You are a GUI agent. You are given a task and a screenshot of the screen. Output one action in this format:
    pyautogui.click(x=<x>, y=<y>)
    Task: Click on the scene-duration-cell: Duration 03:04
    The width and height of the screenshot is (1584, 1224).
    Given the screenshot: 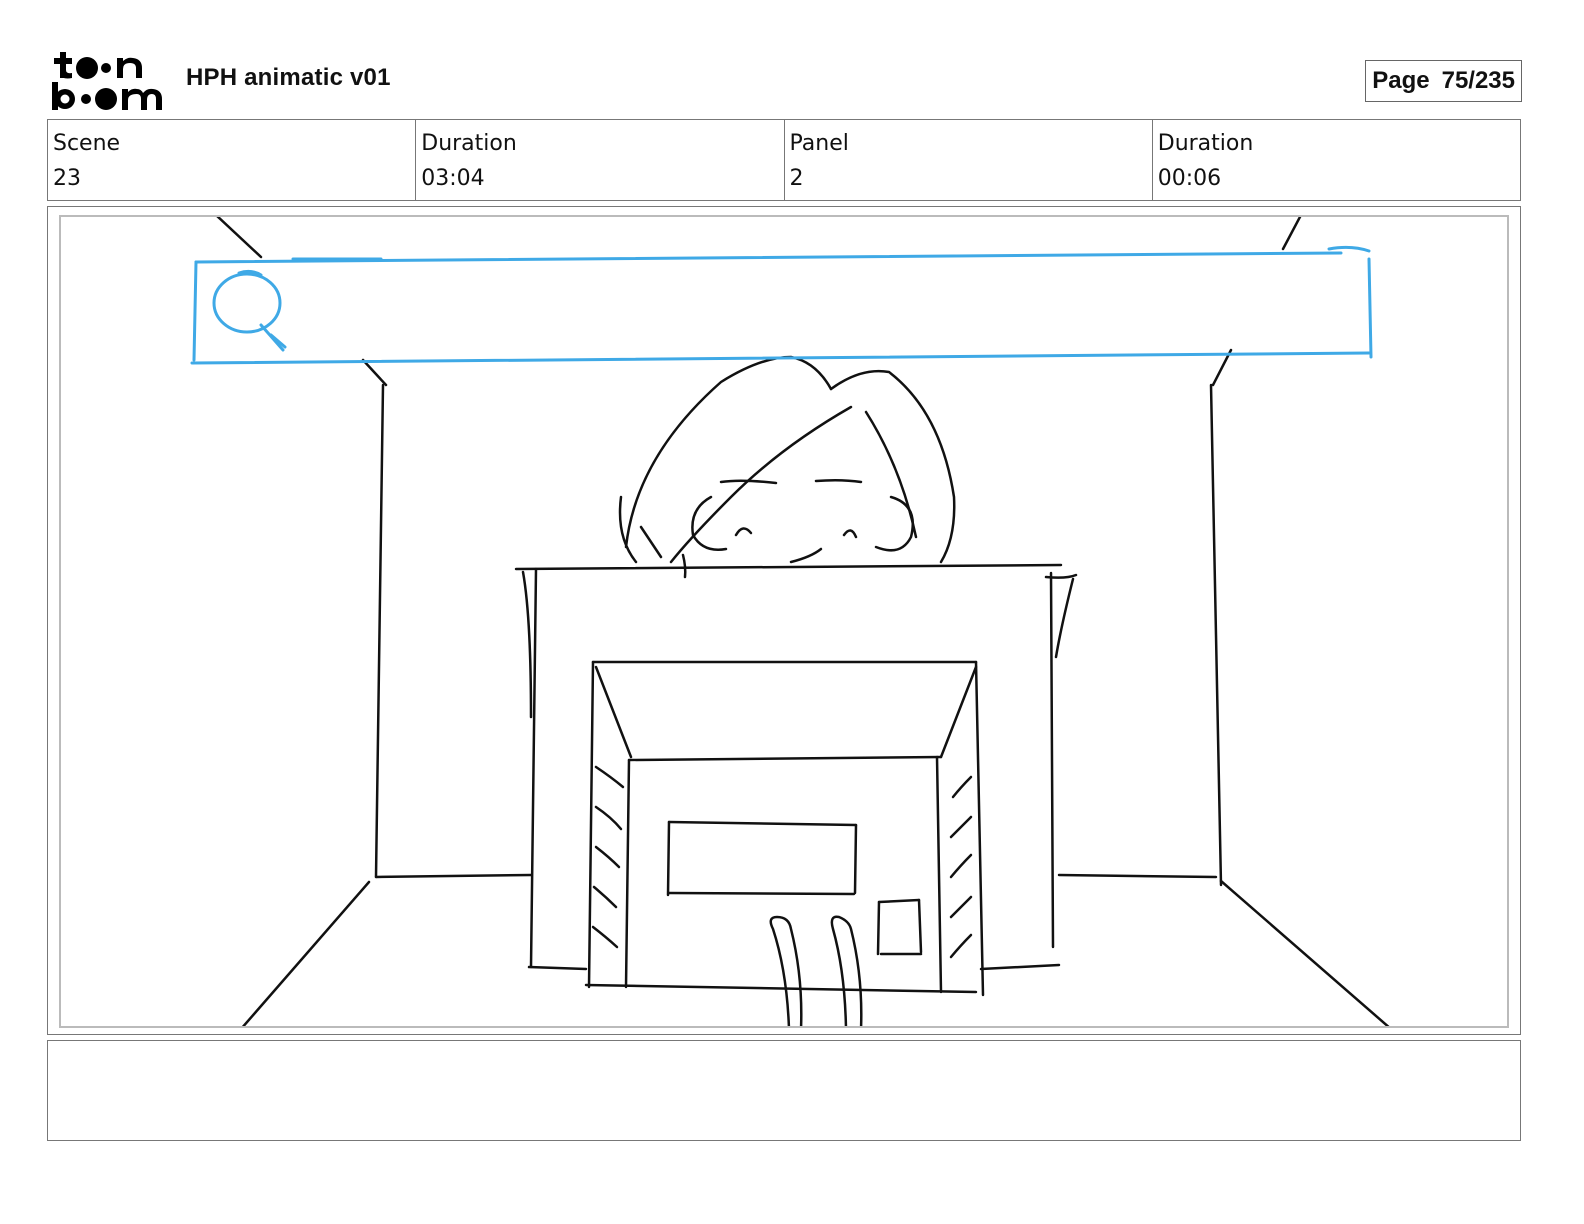 What is the action you would take?
    pyautogui.click(x=600, y=160)
    